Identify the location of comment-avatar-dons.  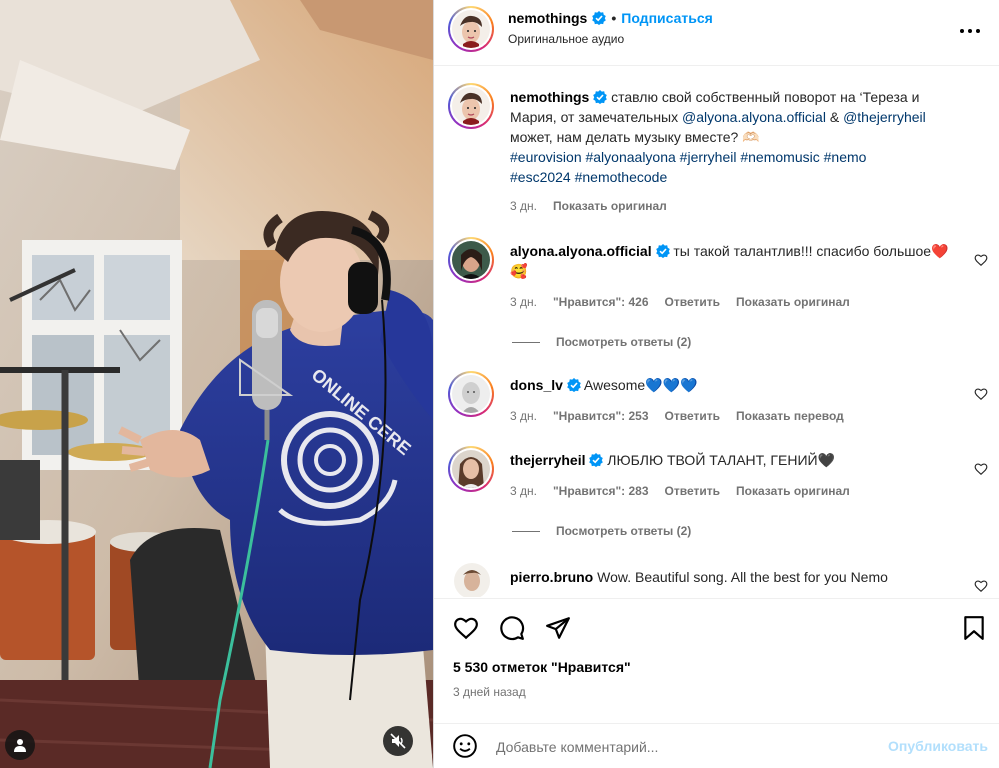
(471, 394).